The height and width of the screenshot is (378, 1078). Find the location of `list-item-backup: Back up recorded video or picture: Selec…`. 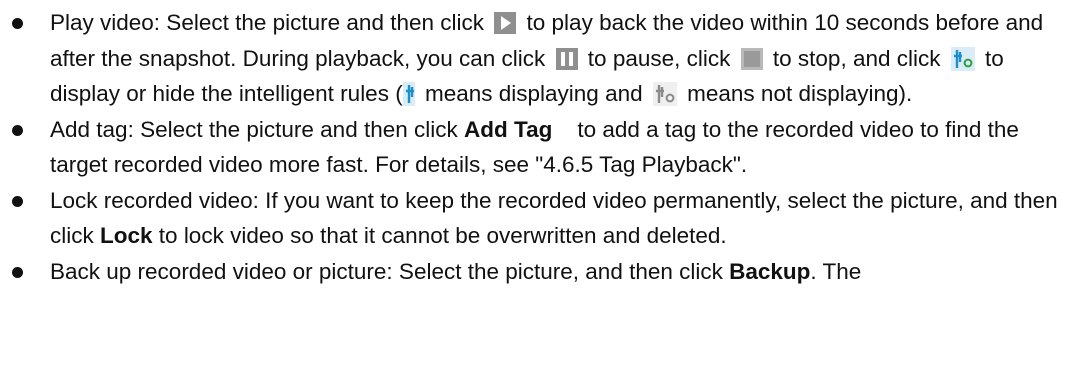

list-item-backup: Back up recorded video or picture: Selec… is located at coordinates (539, 272).